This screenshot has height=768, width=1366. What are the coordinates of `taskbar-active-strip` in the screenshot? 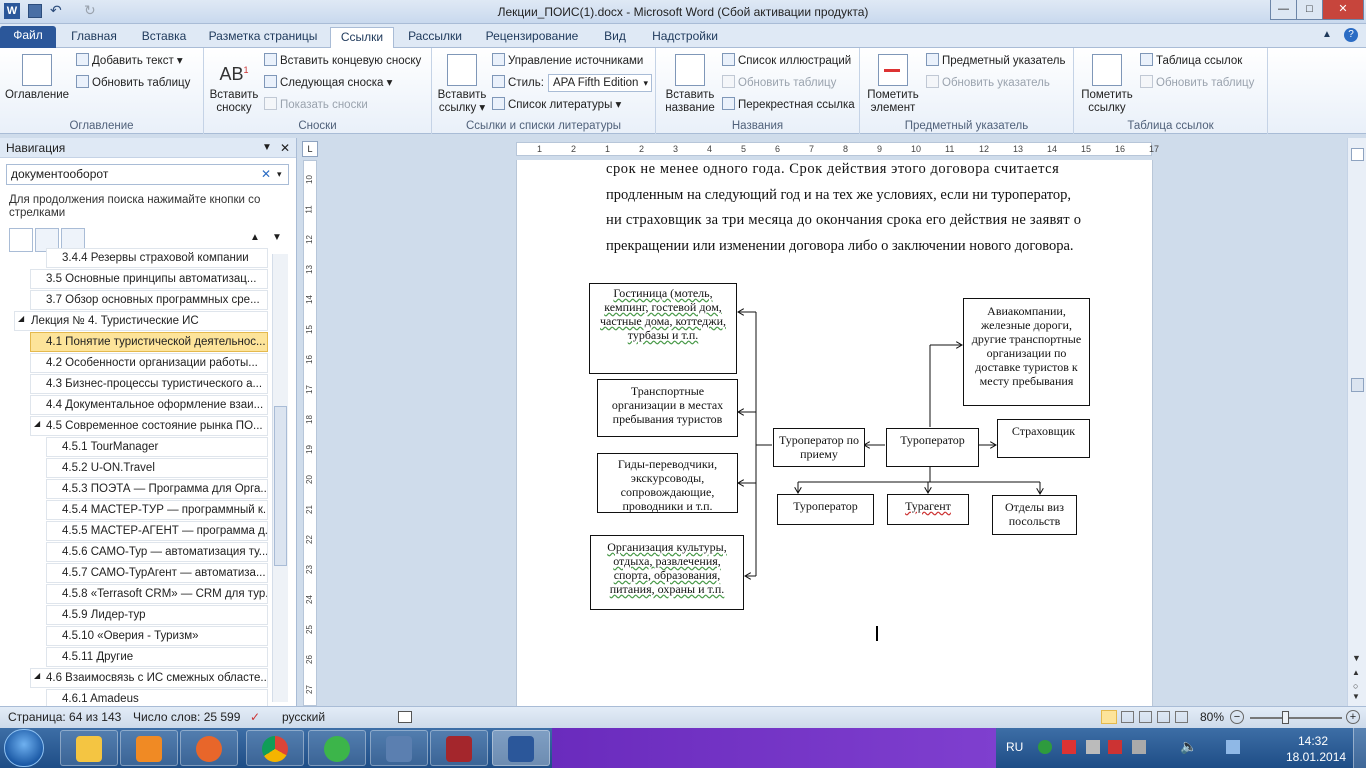 It's located at (774, 748).